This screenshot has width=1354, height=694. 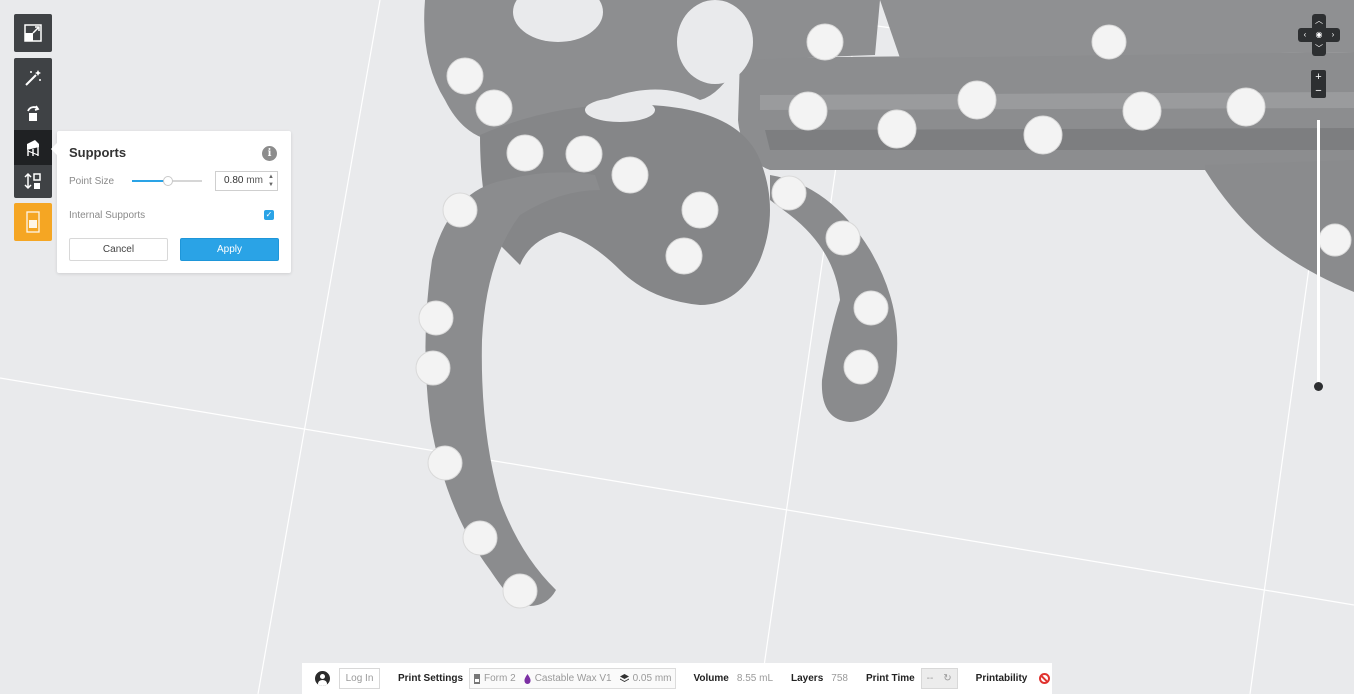 What do you see at coordinates (624, 678) in the screenshot?
I see `layers-icon` at bounding box center [624, 678].